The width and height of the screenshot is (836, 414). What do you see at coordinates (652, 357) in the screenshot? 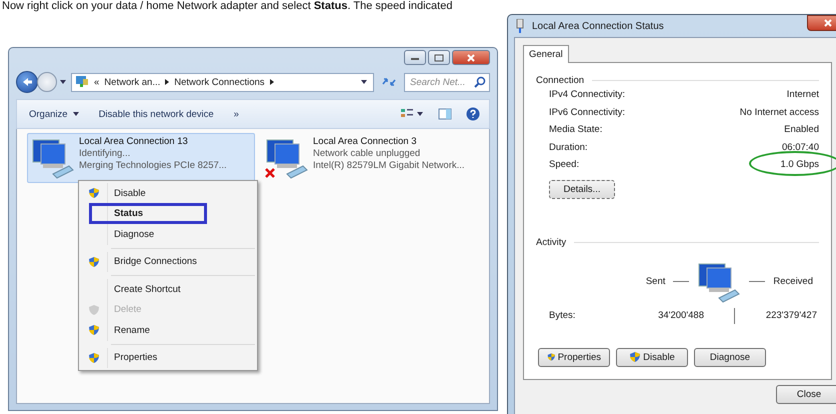
I see `dialog-button: Disable` at bounding box center [652, 357].